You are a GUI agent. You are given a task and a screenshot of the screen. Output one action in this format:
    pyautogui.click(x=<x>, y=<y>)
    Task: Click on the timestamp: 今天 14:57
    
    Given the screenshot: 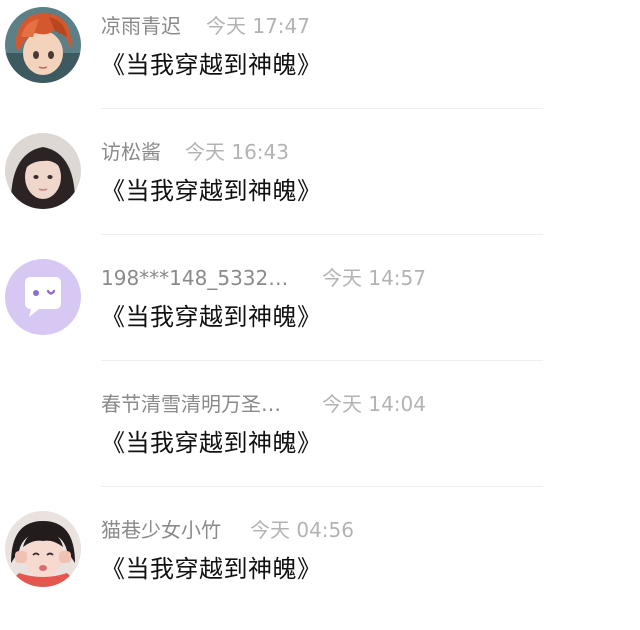 What is the action you would take?
    pyautogui.click(x=374, y=278)
    